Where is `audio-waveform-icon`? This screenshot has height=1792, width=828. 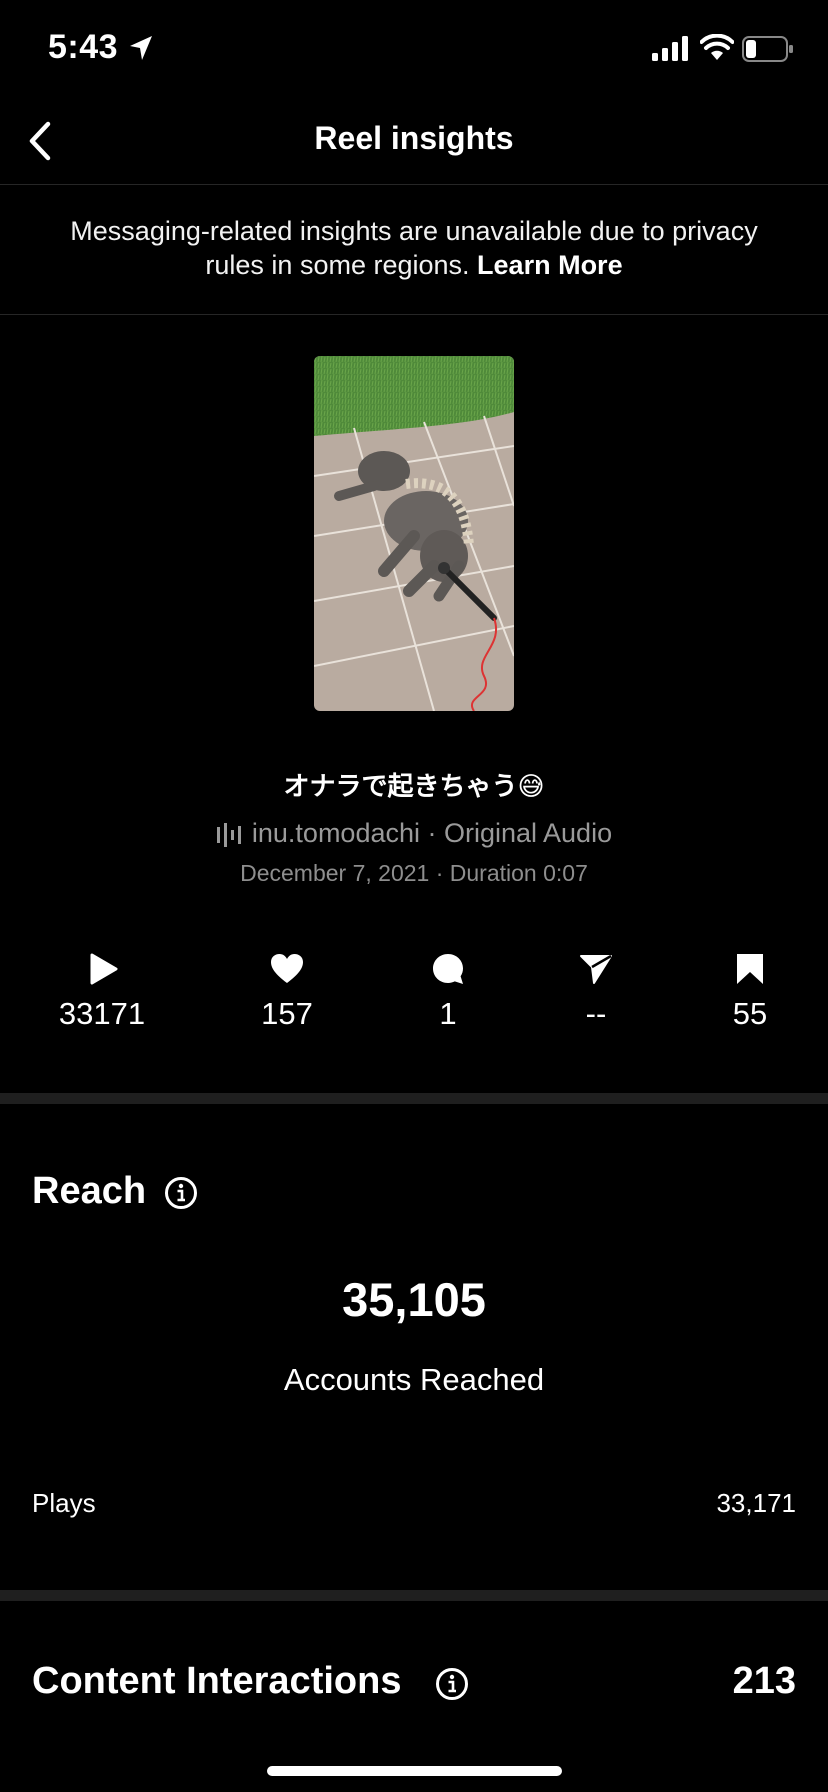
audio-waveform-icon is located at coordinates (228, 835).